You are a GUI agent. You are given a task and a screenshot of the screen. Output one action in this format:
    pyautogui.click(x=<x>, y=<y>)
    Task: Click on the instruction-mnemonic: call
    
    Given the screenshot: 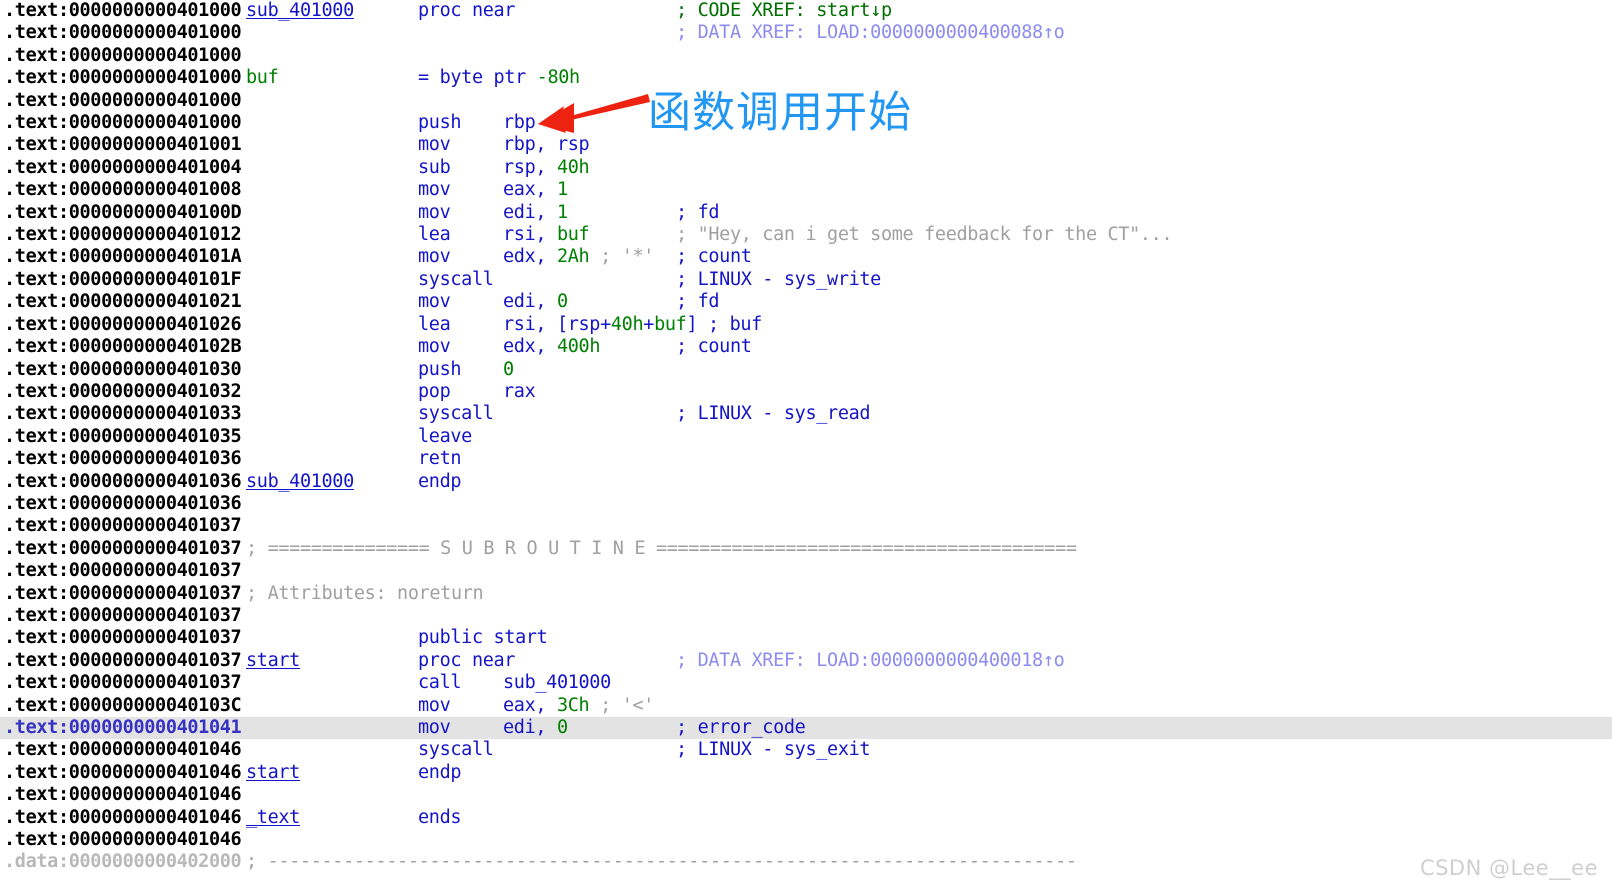 What is the action you would take?
    pyautogui.click(x=440, y=683)
    